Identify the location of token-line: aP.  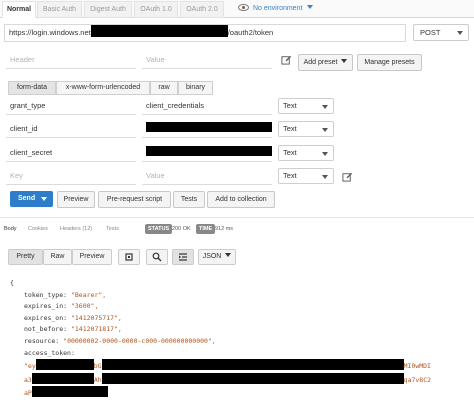
(220, 393).